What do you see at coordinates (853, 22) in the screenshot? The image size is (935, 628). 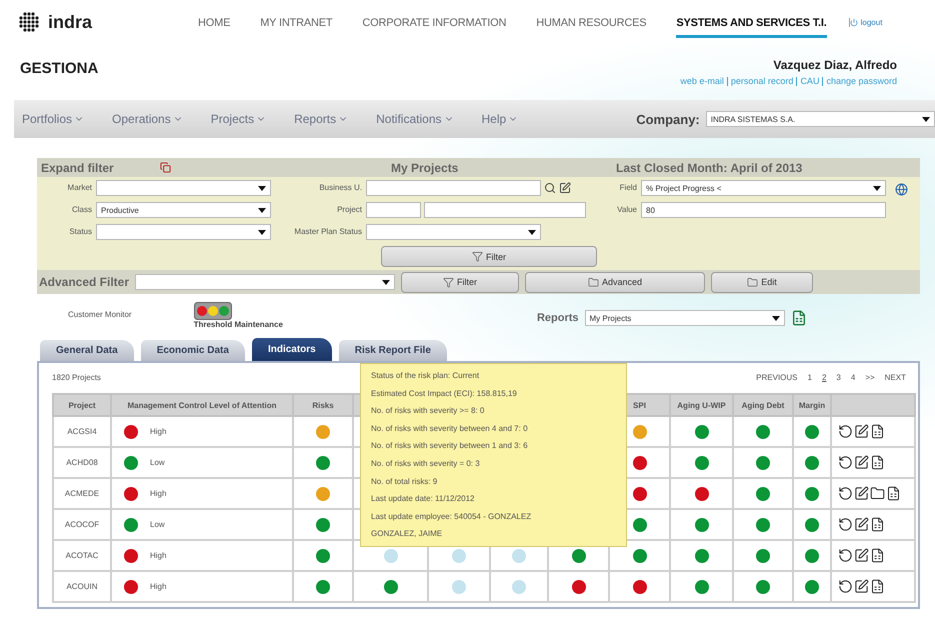 I see `power-icon` at bounding box center [853, 22].